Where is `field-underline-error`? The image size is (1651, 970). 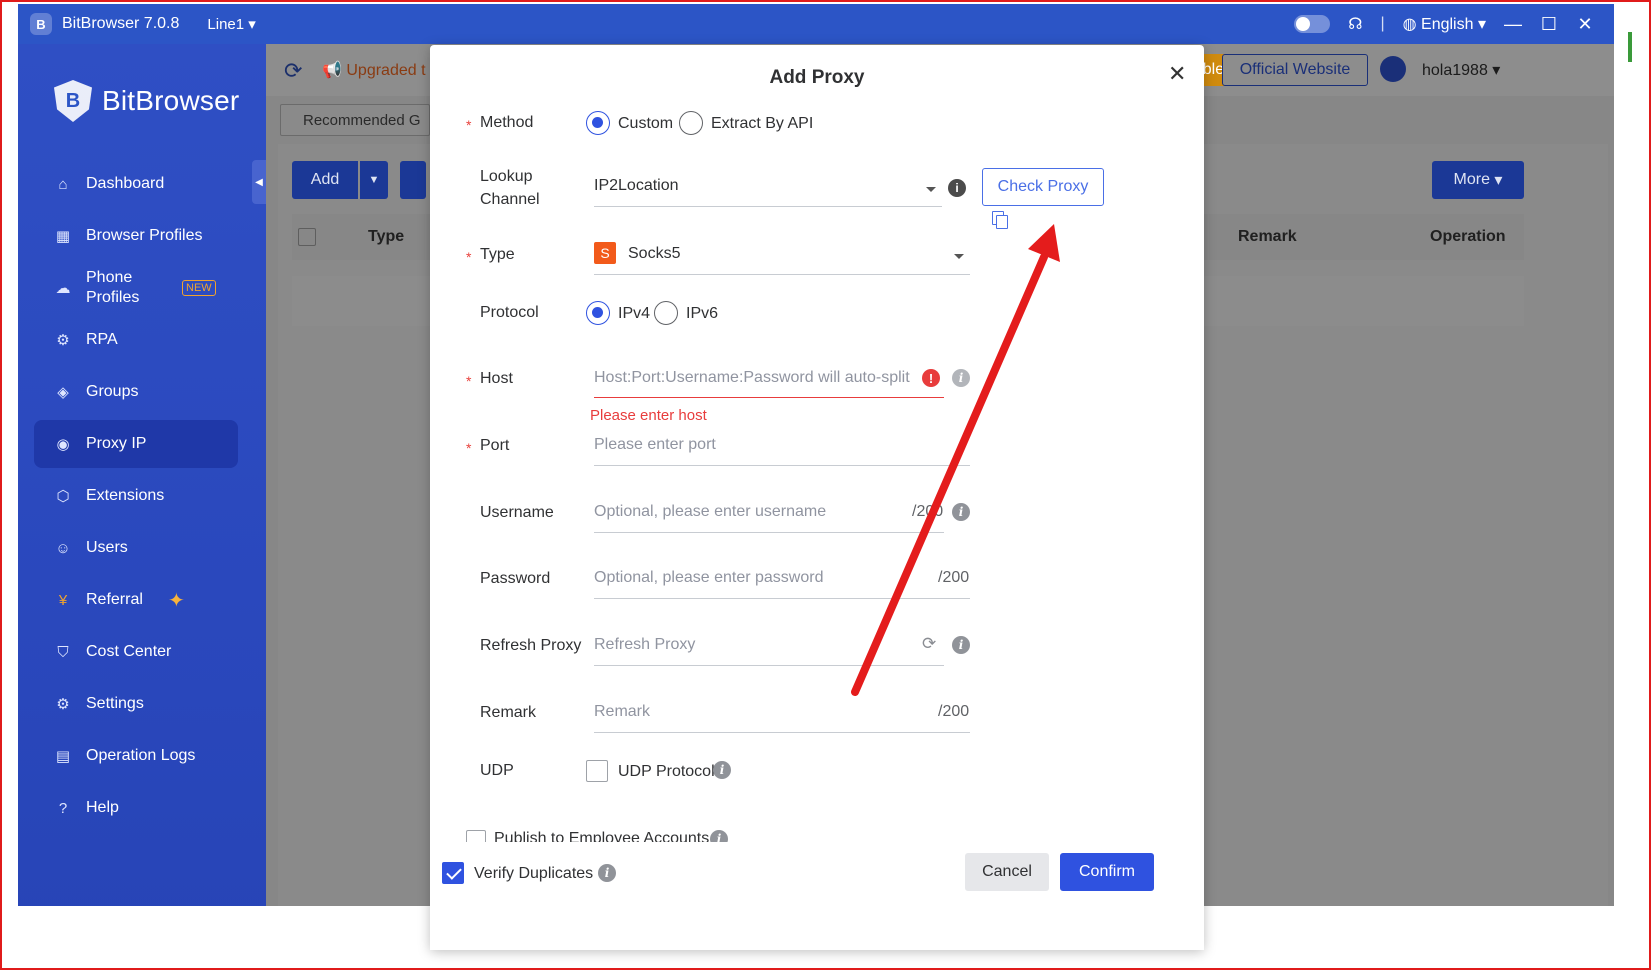
field-underline-error is located at coordinates (769, 397).